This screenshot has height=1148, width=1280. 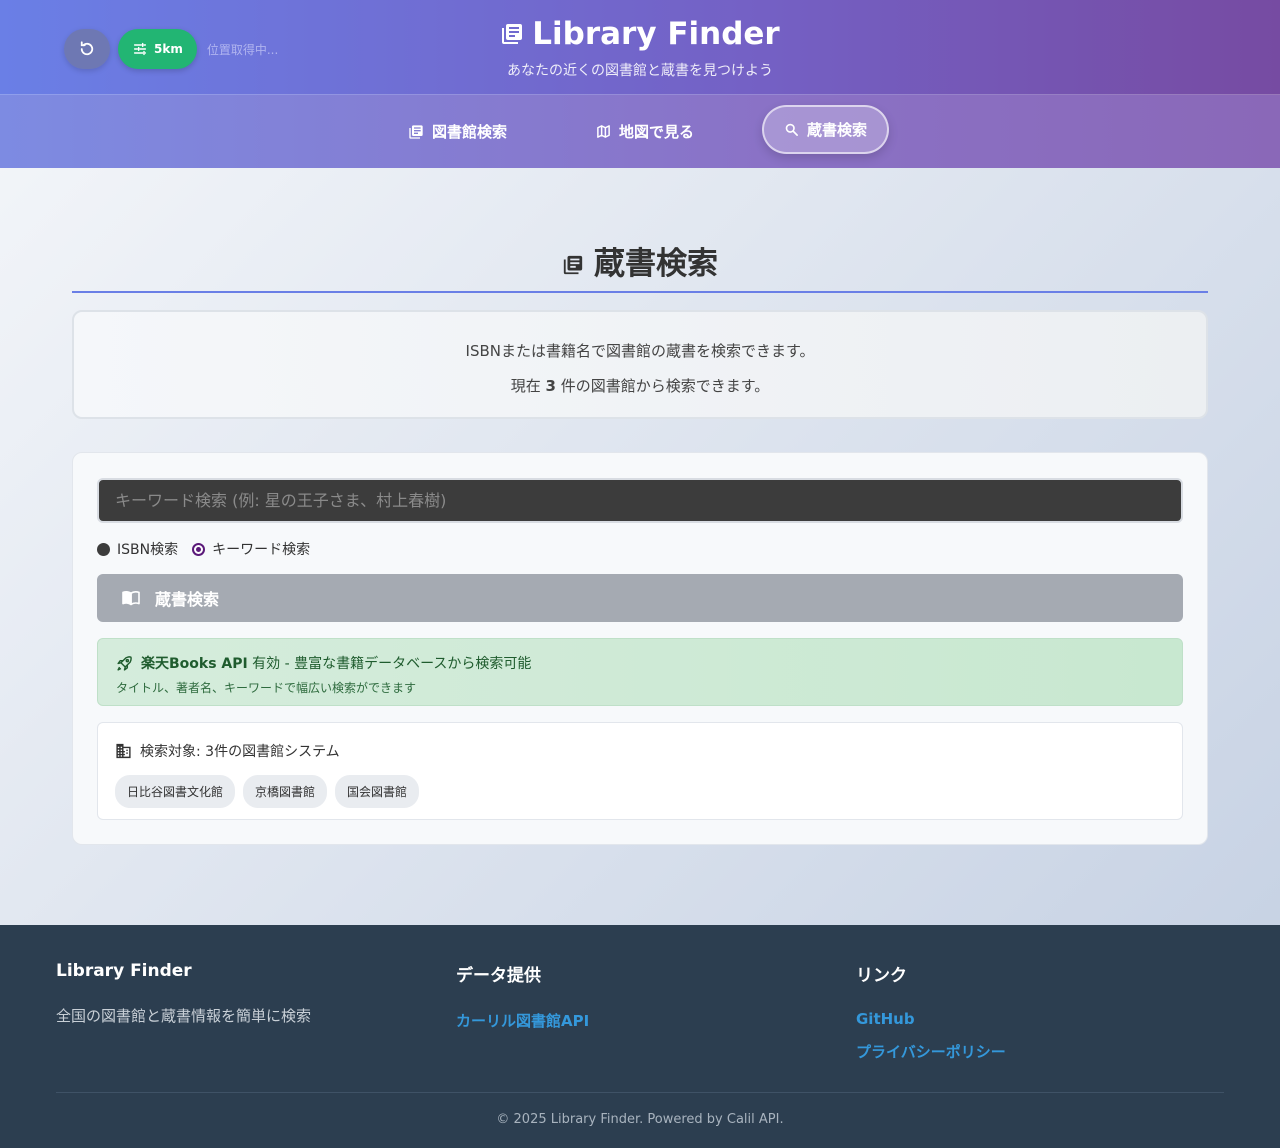 What do you see at coordinates (640, 351) in the screenshot?
I see `info-line-1: ISBNまたは書籍名で図書館の蔵書を検索できます。` at bounding box center [640, 351].